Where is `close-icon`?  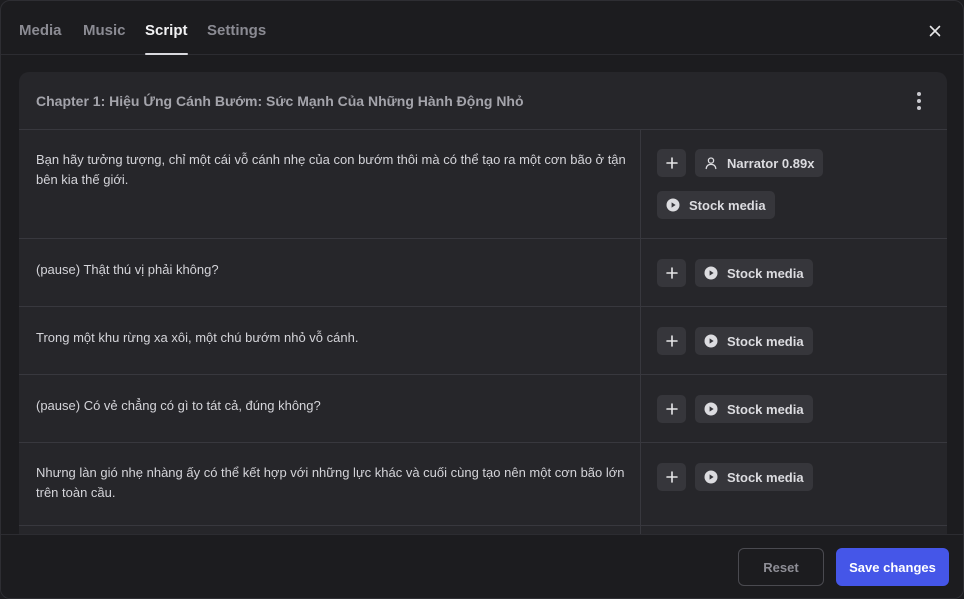
close-icon is located at coordinates (935, 31).